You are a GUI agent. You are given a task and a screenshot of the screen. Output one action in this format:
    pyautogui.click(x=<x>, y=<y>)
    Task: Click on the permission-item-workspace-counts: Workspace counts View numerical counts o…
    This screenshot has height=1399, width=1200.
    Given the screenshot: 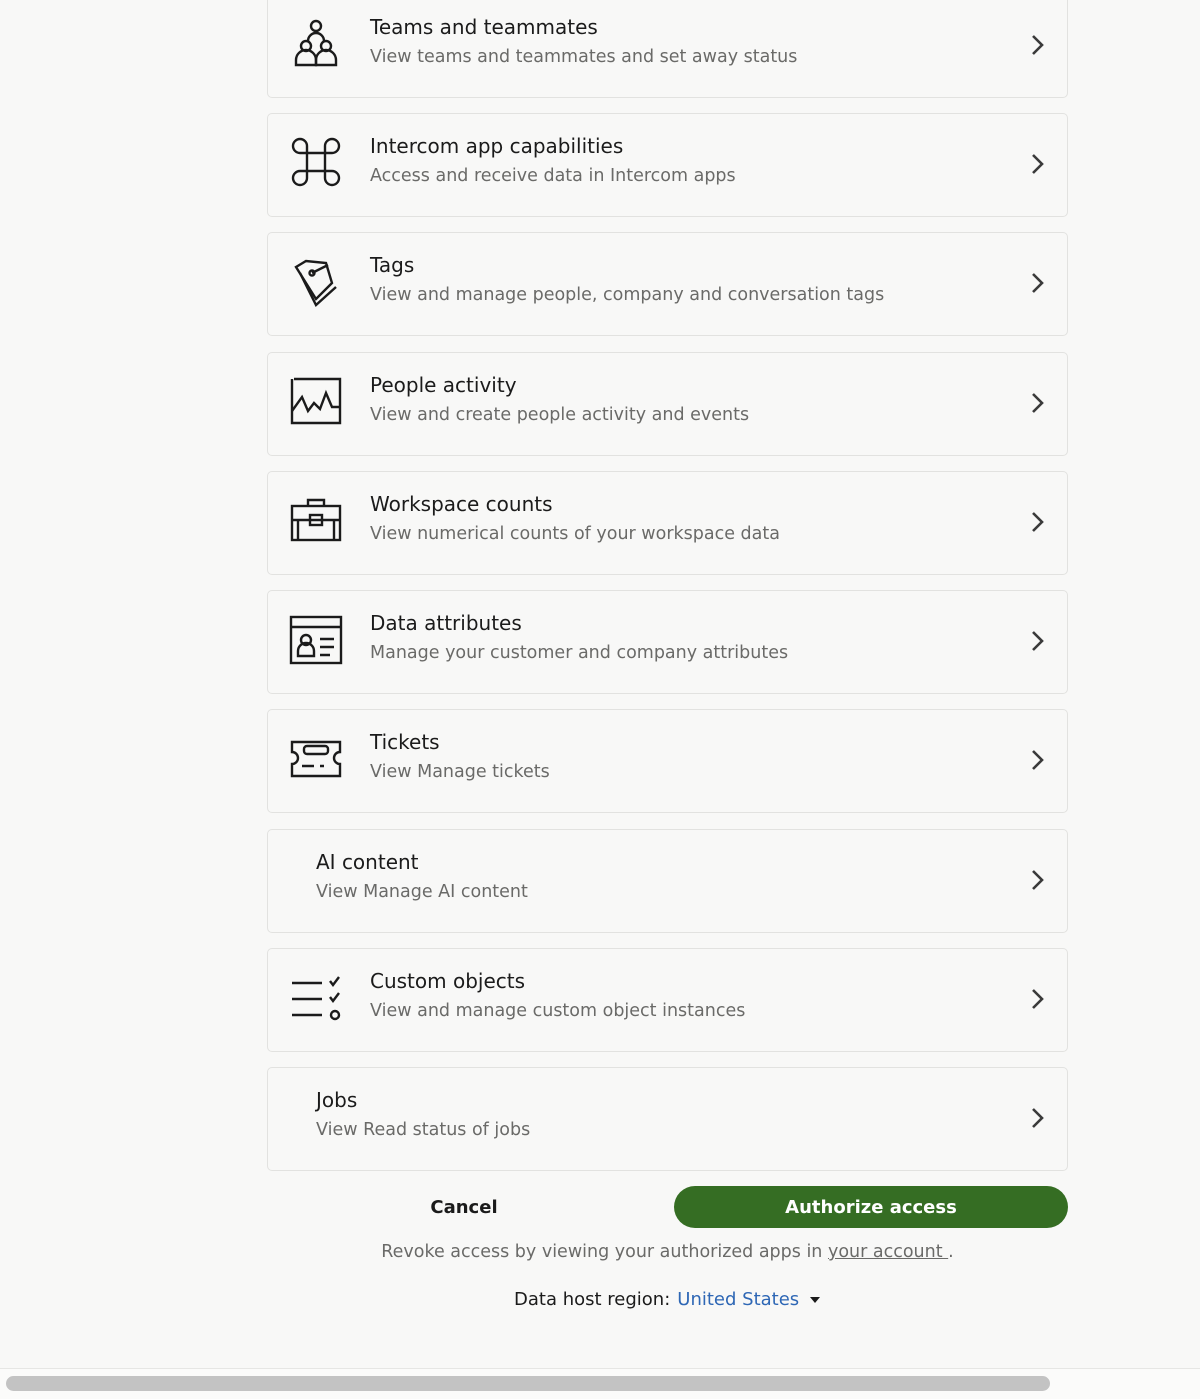 What is the action you would take?
    pyautogui.click(x=667, y=523)
    